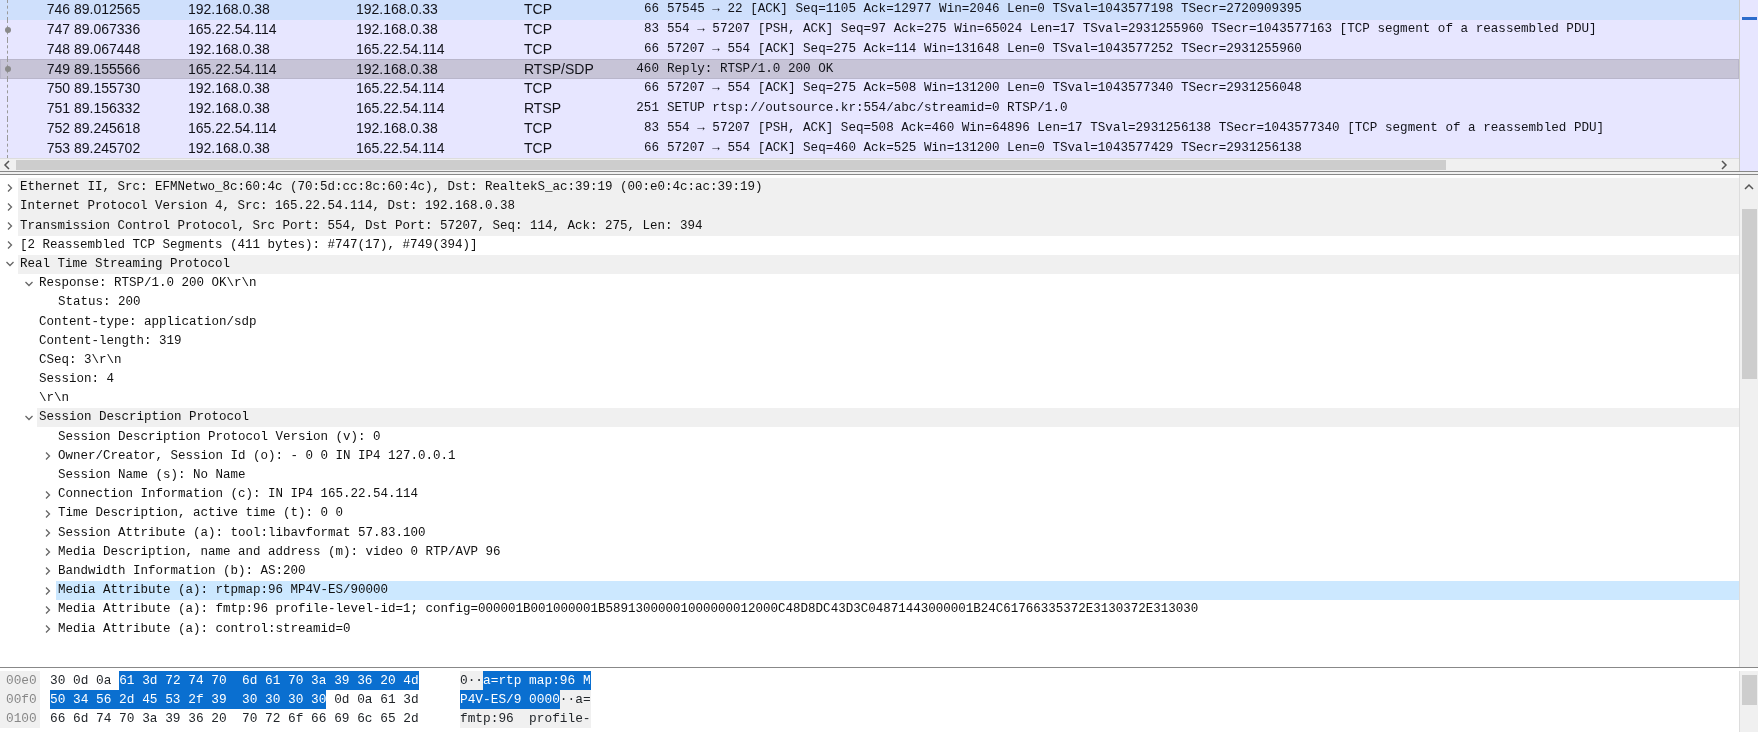  Describe the element at coordinates (750, 69) in the screenshot. I see `packet-info: Reply: RTSP/1.0 200 OK` at that location.